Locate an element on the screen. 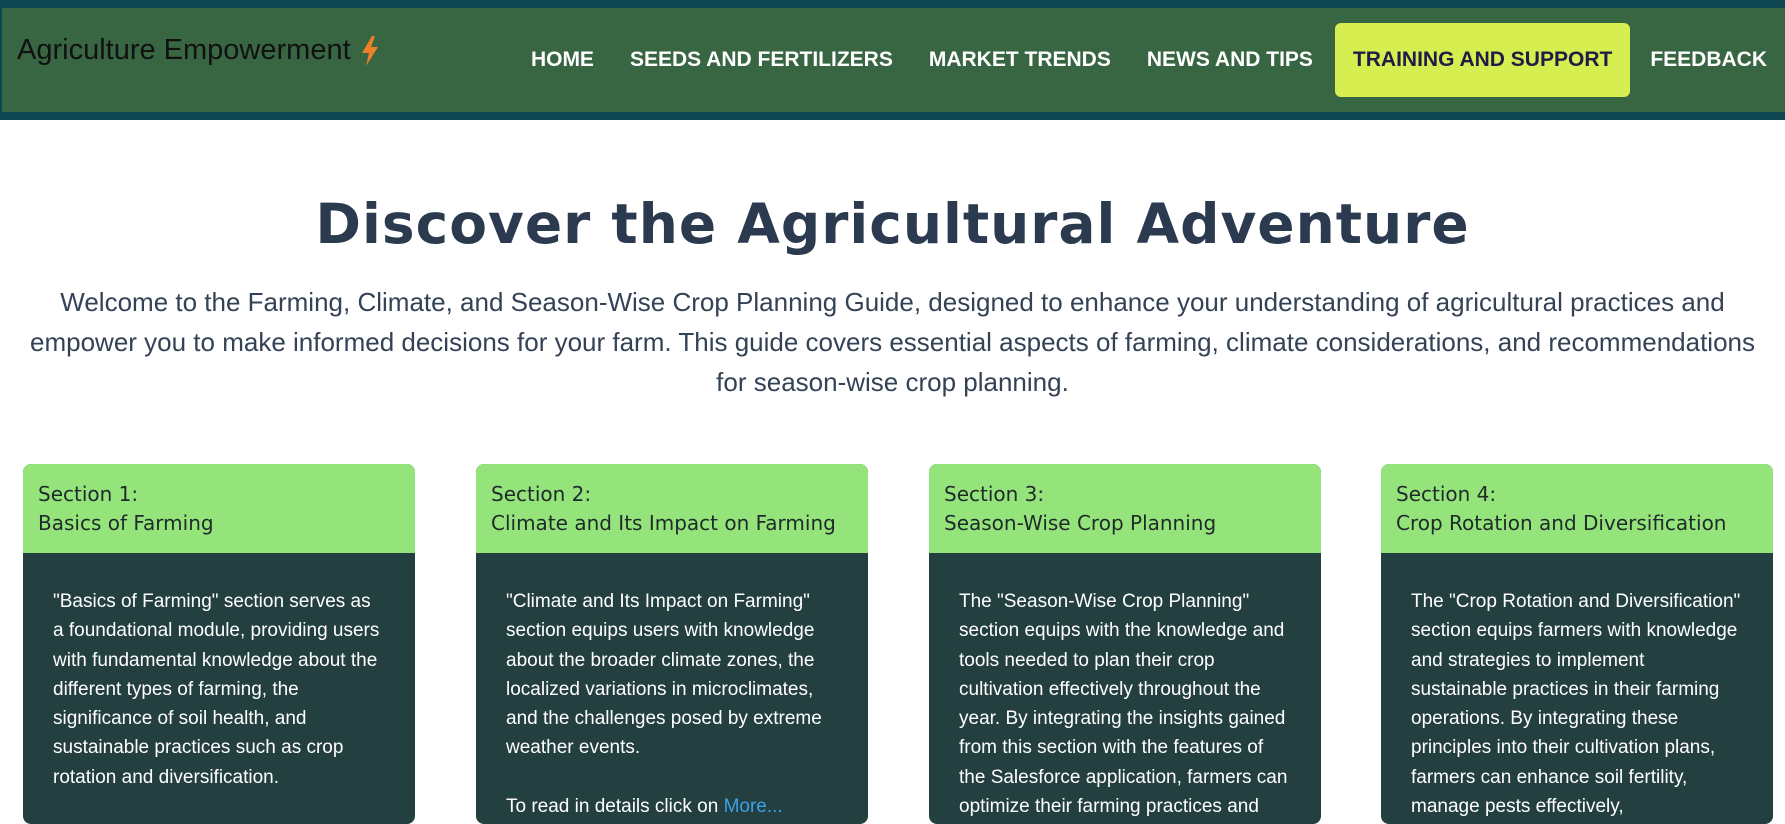 The height and width of the screenshot is (824, 1785). page-title: Discover the Agricultural Adventure is located at coordinates (892, 224).